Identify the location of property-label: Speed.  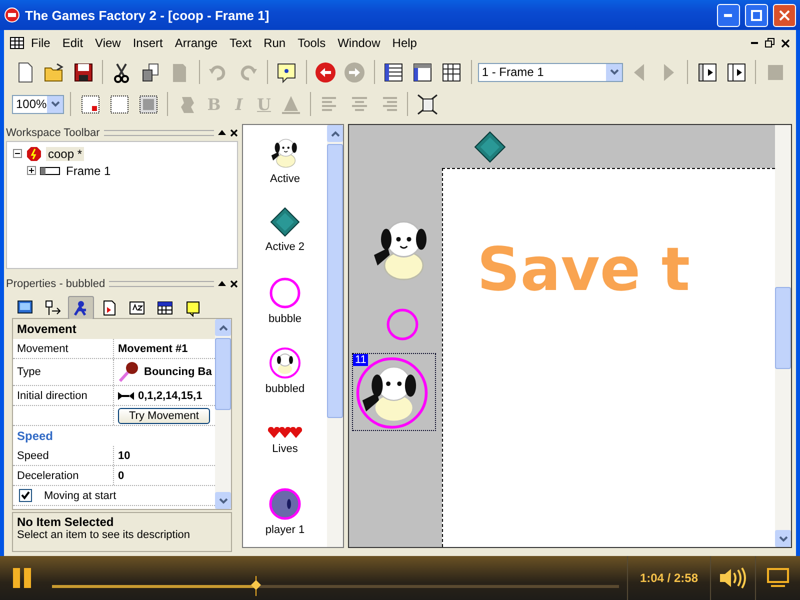
(63, 455).